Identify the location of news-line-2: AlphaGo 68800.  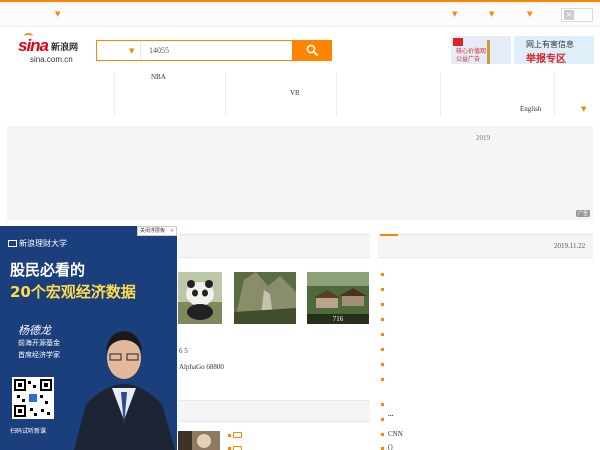
(201, 367).